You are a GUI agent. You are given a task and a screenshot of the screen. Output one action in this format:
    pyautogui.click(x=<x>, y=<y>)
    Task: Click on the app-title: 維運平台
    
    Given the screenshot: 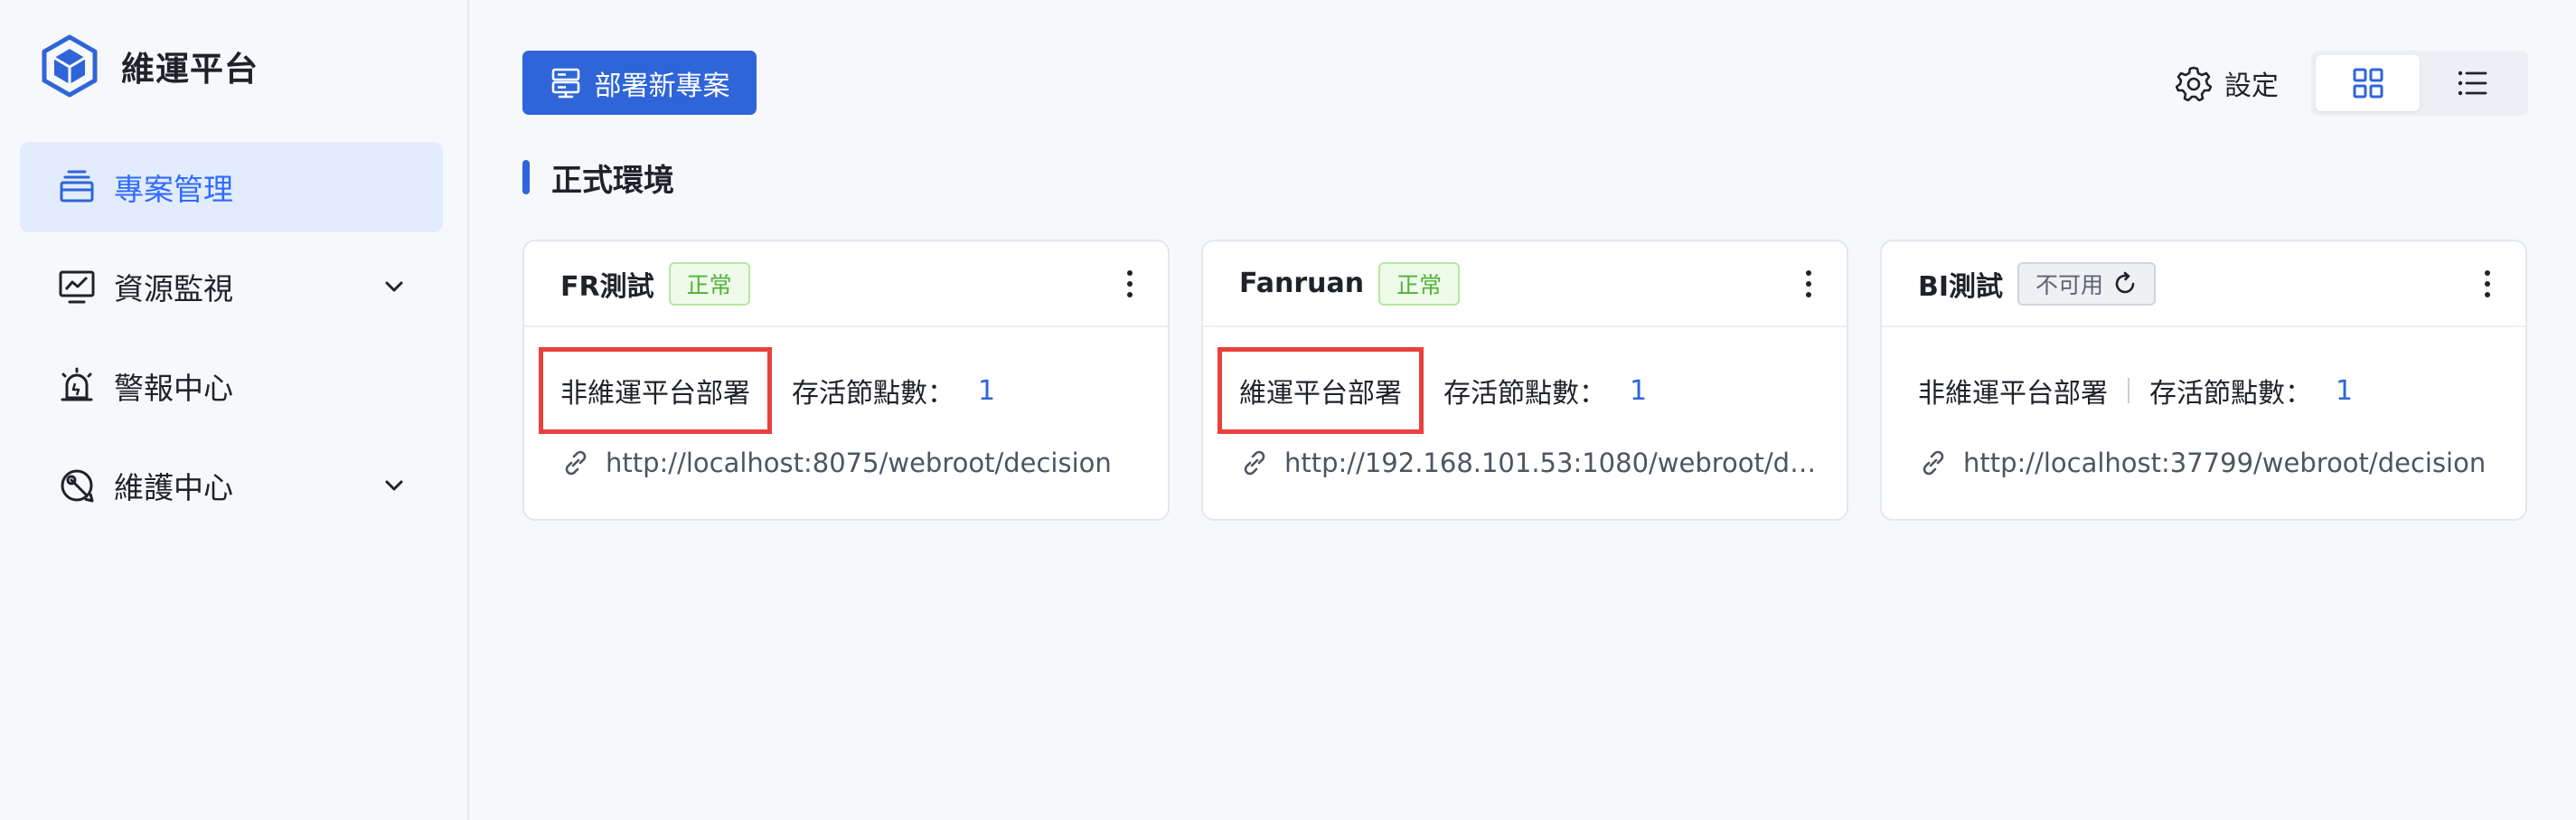 What is the action you would take?
    pyautogui.click(x=190, y=69)
    